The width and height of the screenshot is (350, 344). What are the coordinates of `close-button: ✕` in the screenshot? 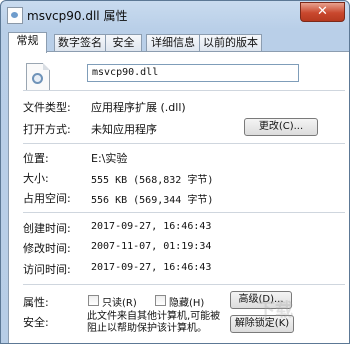 It's located at (322, 12).